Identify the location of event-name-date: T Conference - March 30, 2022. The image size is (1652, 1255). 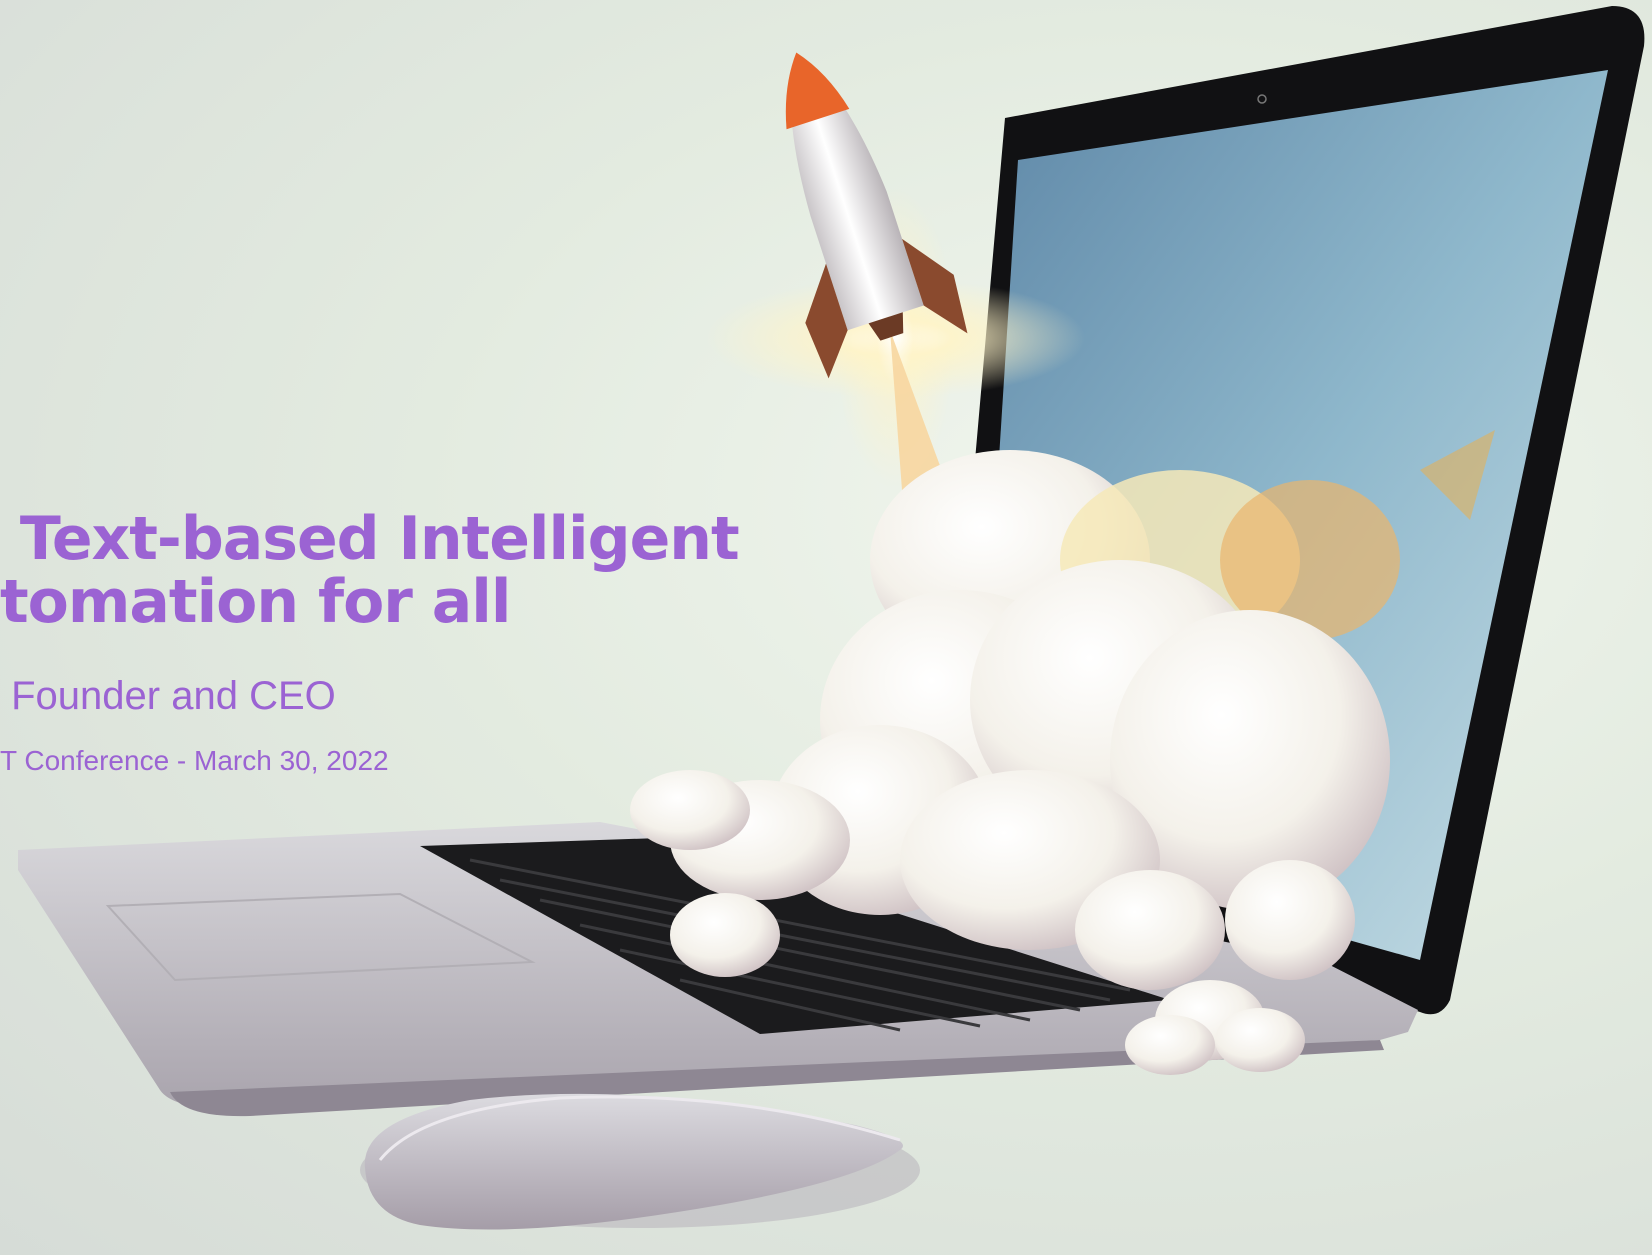
(194, 760).